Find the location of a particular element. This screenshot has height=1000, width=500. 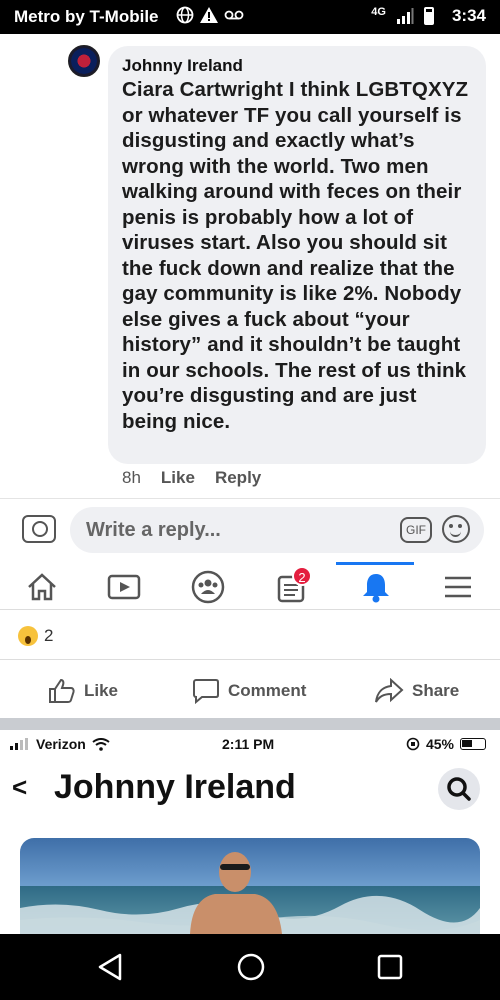

ios-status-bar: Verizon 2:11 PM 45% is located at coordinates (250, 744).